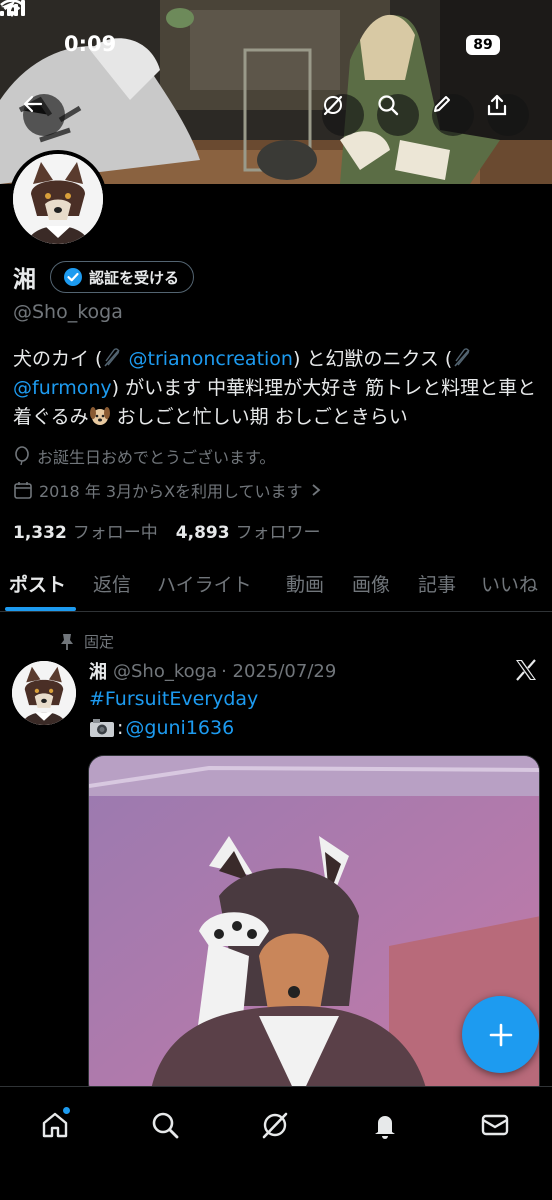 This screenshot has height=1200, width=552. I want to click on joined-row: 2018 年 3月からXを利用しています, so click(171, 490).